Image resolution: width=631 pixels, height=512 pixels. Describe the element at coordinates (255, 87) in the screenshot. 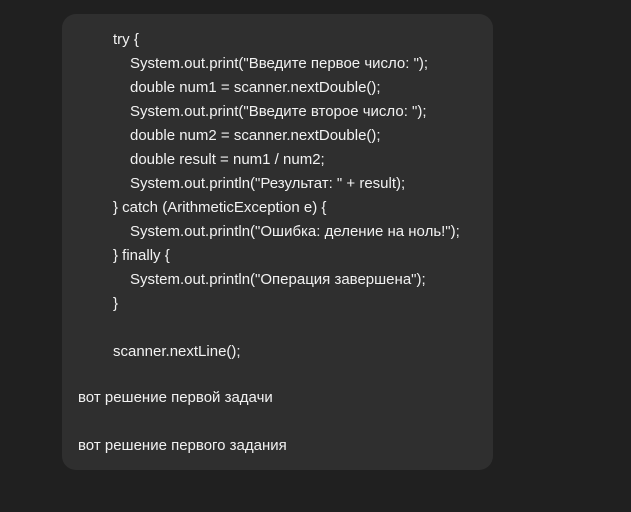

I see `code-line: double num1 = scanner.nextDouble();` at that location.